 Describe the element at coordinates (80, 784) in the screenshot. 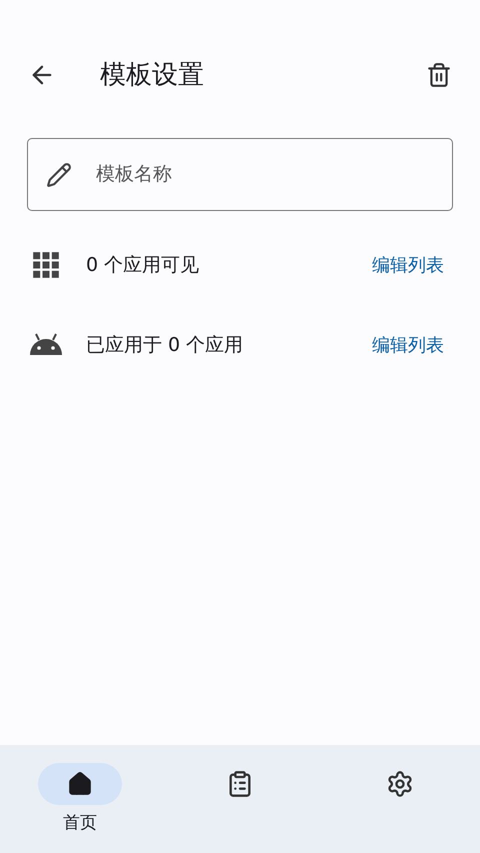

I see `home-icon` at that location.